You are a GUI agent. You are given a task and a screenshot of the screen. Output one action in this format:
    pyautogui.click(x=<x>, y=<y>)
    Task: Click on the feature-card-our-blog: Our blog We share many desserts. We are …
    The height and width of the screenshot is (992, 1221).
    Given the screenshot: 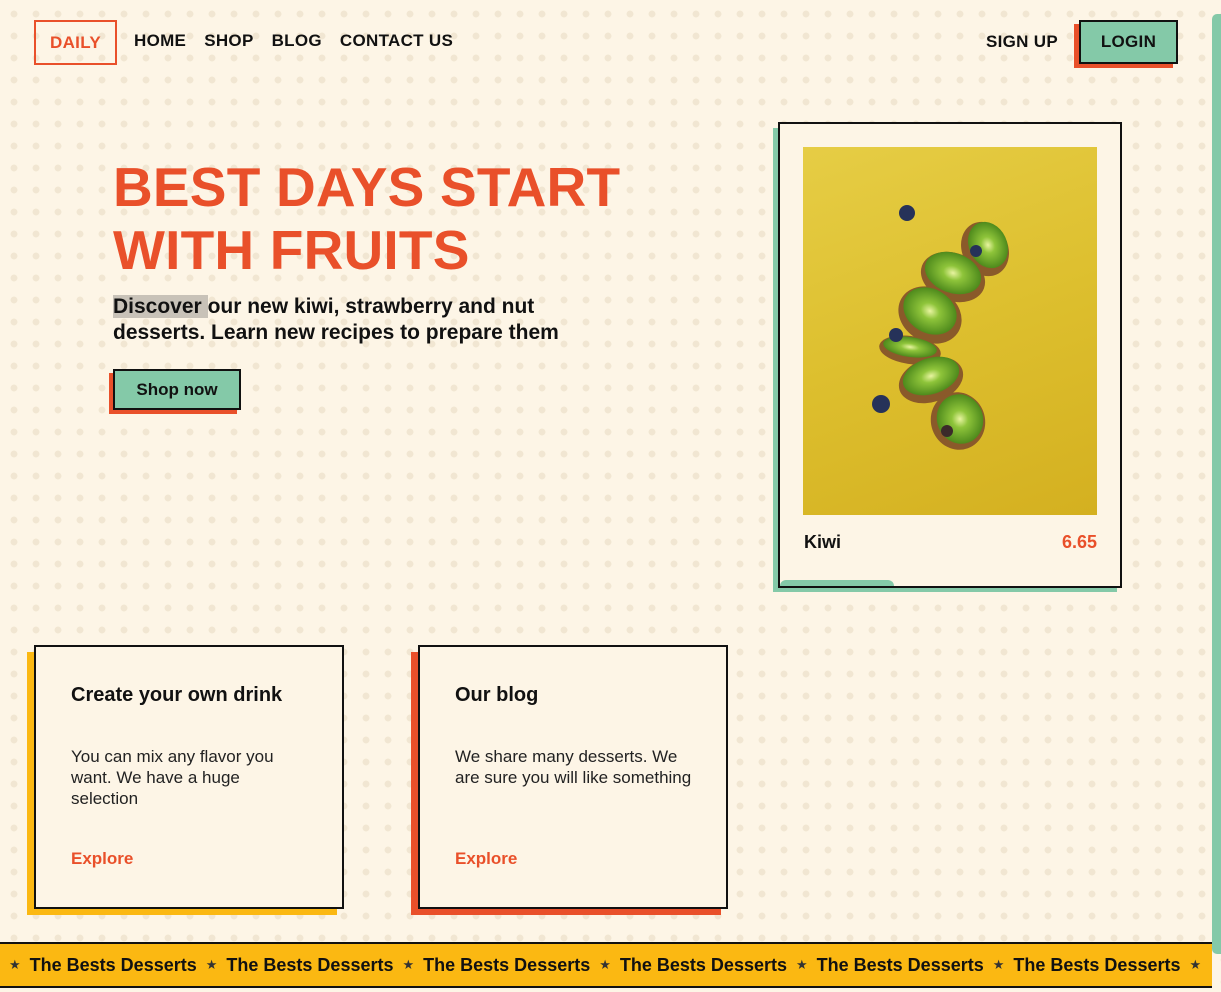 What is the action you would take?
    pyautogui.click(x=573, y=777)
    